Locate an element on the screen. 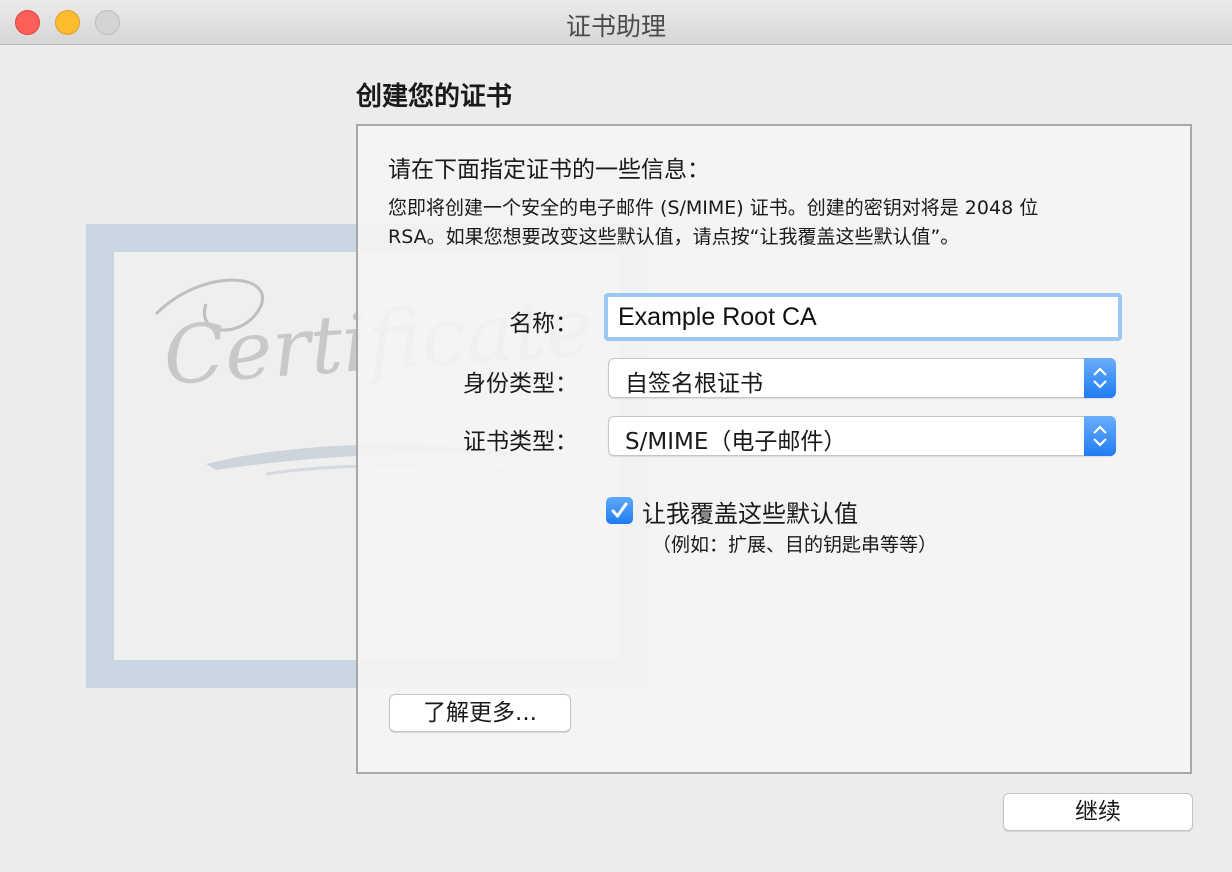 The width and height of the screenshot is (1232, 872). page-heading: 创建您的证书 is located at coordinates (434, 97).